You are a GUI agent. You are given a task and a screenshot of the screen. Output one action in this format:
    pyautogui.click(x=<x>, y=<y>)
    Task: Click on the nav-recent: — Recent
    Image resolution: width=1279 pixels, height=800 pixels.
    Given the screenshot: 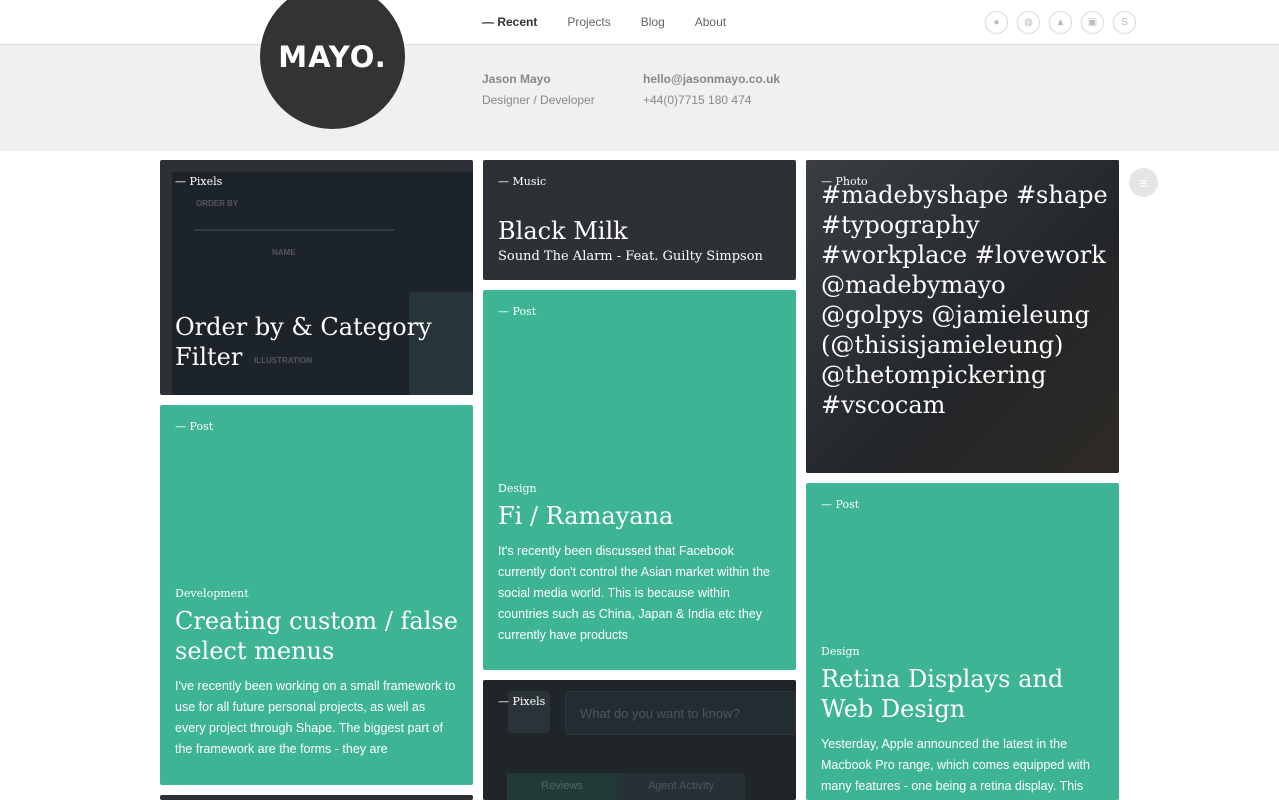 What is the action you would take?
    pyautogui.click(x=509, y=22)
    